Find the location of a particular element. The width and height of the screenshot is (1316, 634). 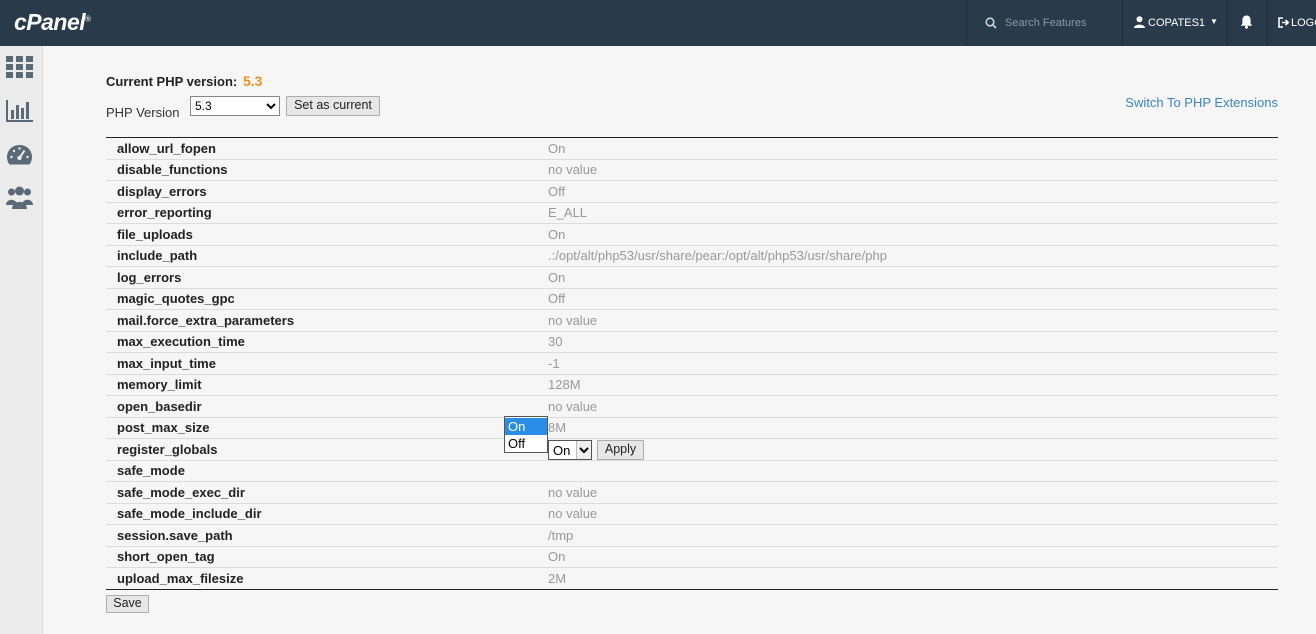

setting-name: session.save_path is located at coordinates (327, 535).